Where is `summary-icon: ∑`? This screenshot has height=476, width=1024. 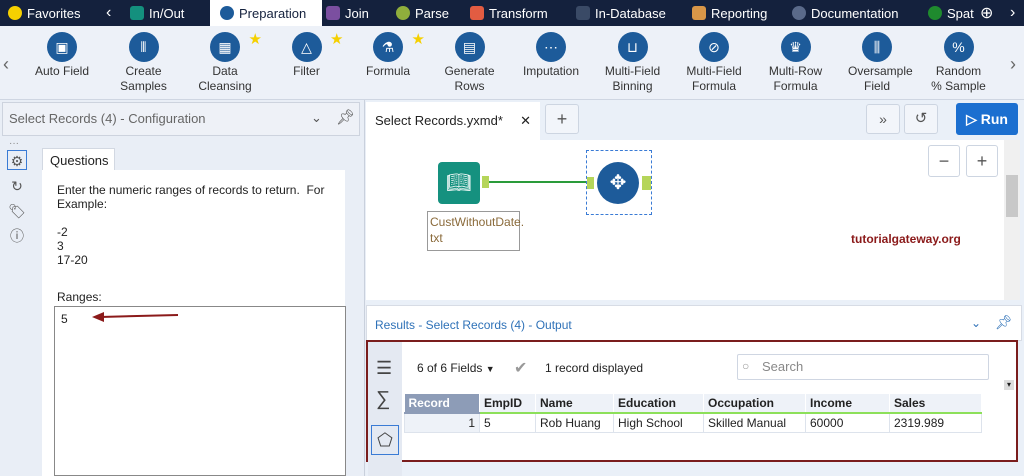
summary-icon: ∑ is located at coordinates (383, 399).